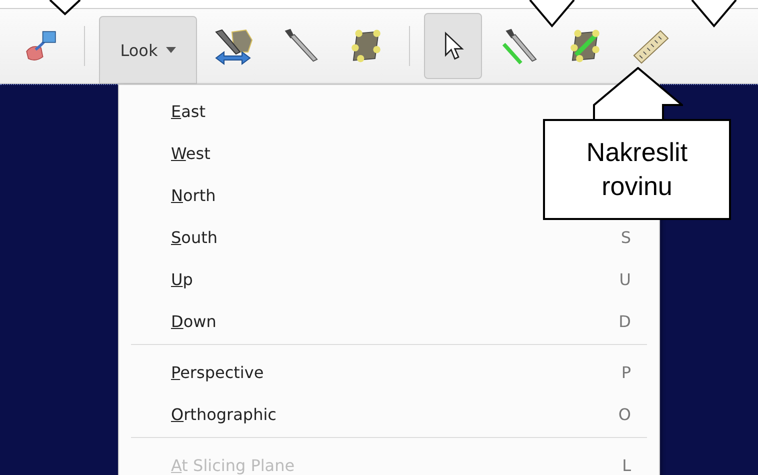 Image resolution: width=758 pixels, height=475 pixels. I want to click on menu-item: Orthographic O, so click(389, 414).